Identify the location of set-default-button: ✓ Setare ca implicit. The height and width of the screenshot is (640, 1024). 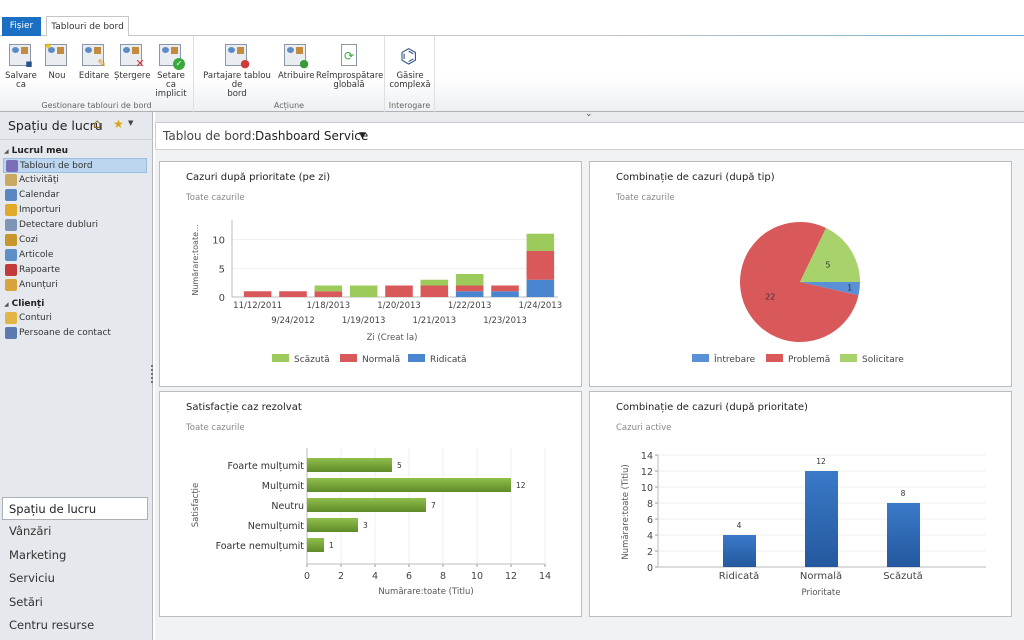
(171, 69).